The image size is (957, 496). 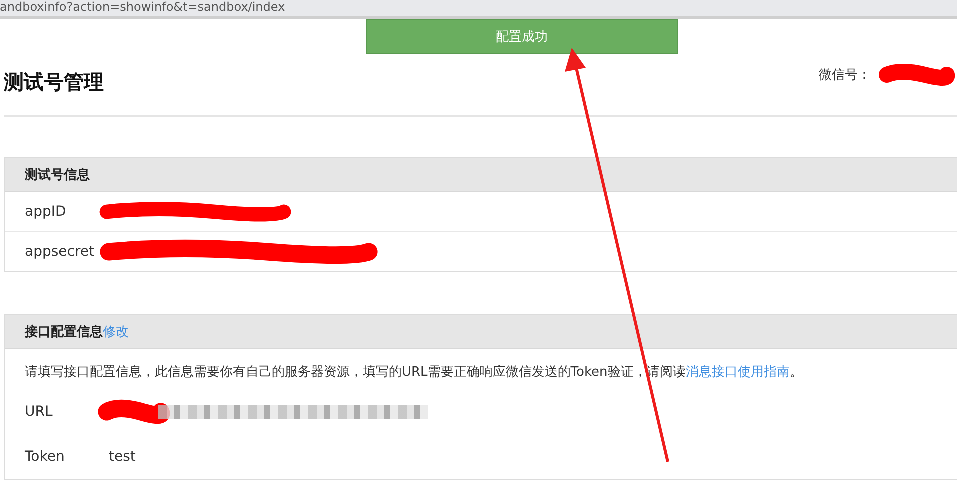 I want to click on account-label: 微信号：, so click(x=845, y=75).